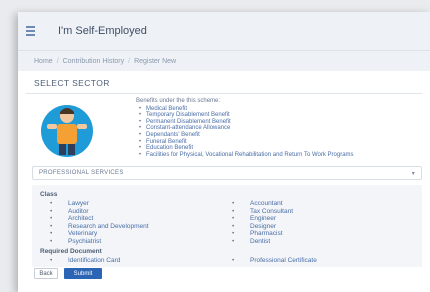 The height and width of the screenshot is (292, 430). Describe the element at coordinates (224, 31) in the screenshot. I see `top-bar: I'm Self-Employed` at that location.